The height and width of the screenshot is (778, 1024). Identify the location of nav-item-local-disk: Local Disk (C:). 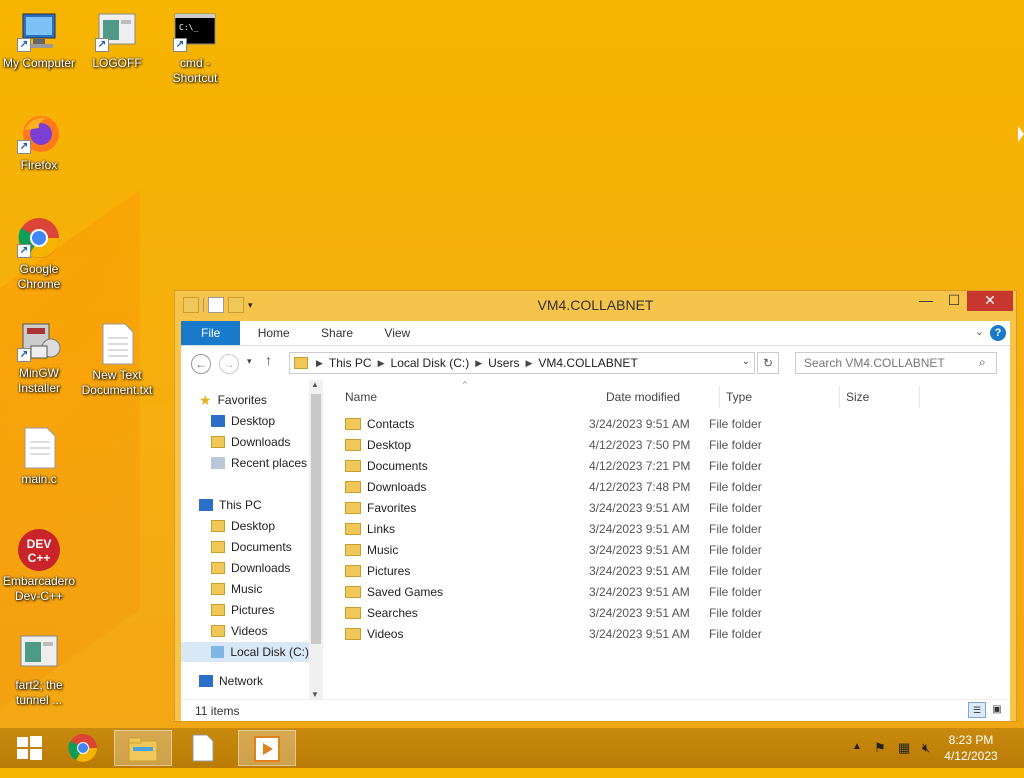
(245, 652).